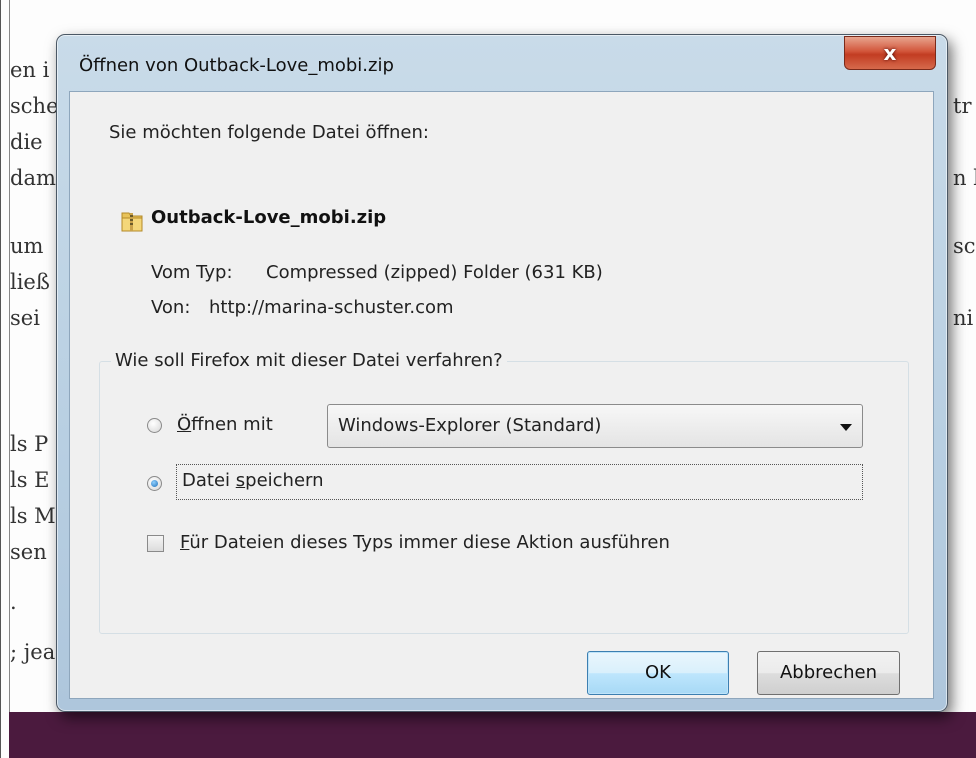 The width and height of the screenshot is (976, 758). What do you see at coordinates (132, 222) in the screenshot?
I see `zip-folder-icon` at bounding box center [132, 222].